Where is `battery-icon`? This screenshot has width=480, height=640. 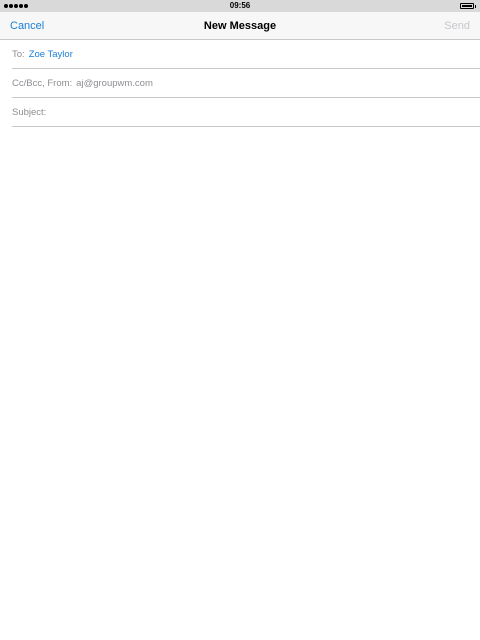
battery-icon is located at coordinates (468, 6).